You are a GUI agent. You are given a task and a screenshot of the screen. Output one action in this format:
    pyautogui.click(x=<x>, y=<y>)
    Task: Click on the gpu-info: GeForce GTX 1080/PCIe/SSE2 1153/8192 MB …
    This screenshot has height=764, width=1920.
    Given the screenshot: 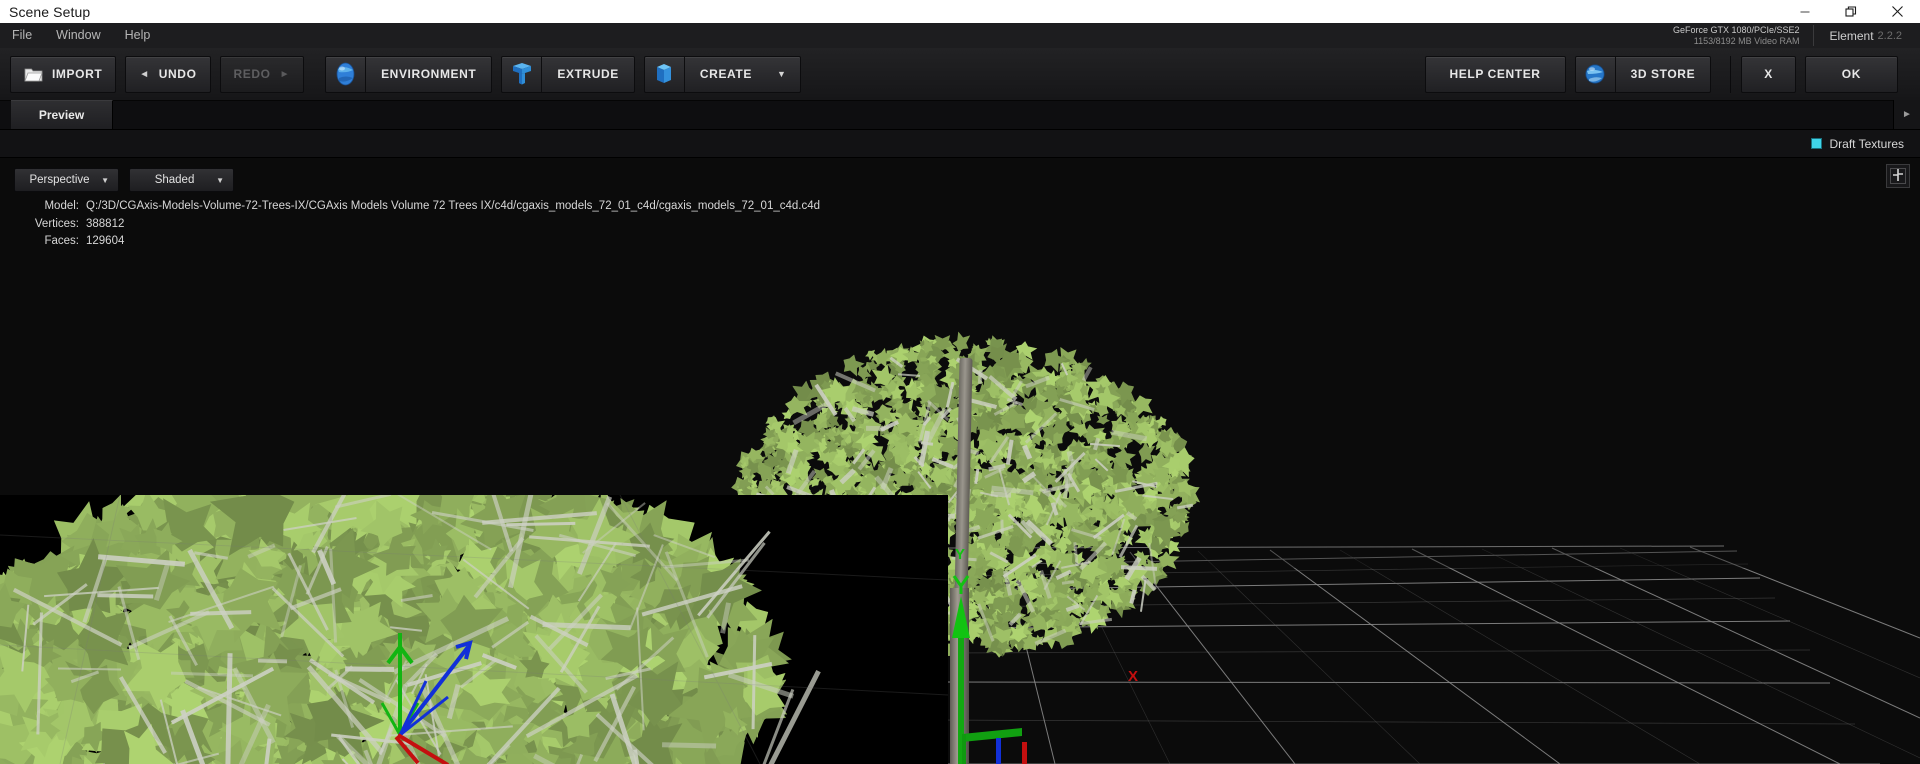 What is the action you would take?
    pyautogui.click(x=1796, y=35)
    